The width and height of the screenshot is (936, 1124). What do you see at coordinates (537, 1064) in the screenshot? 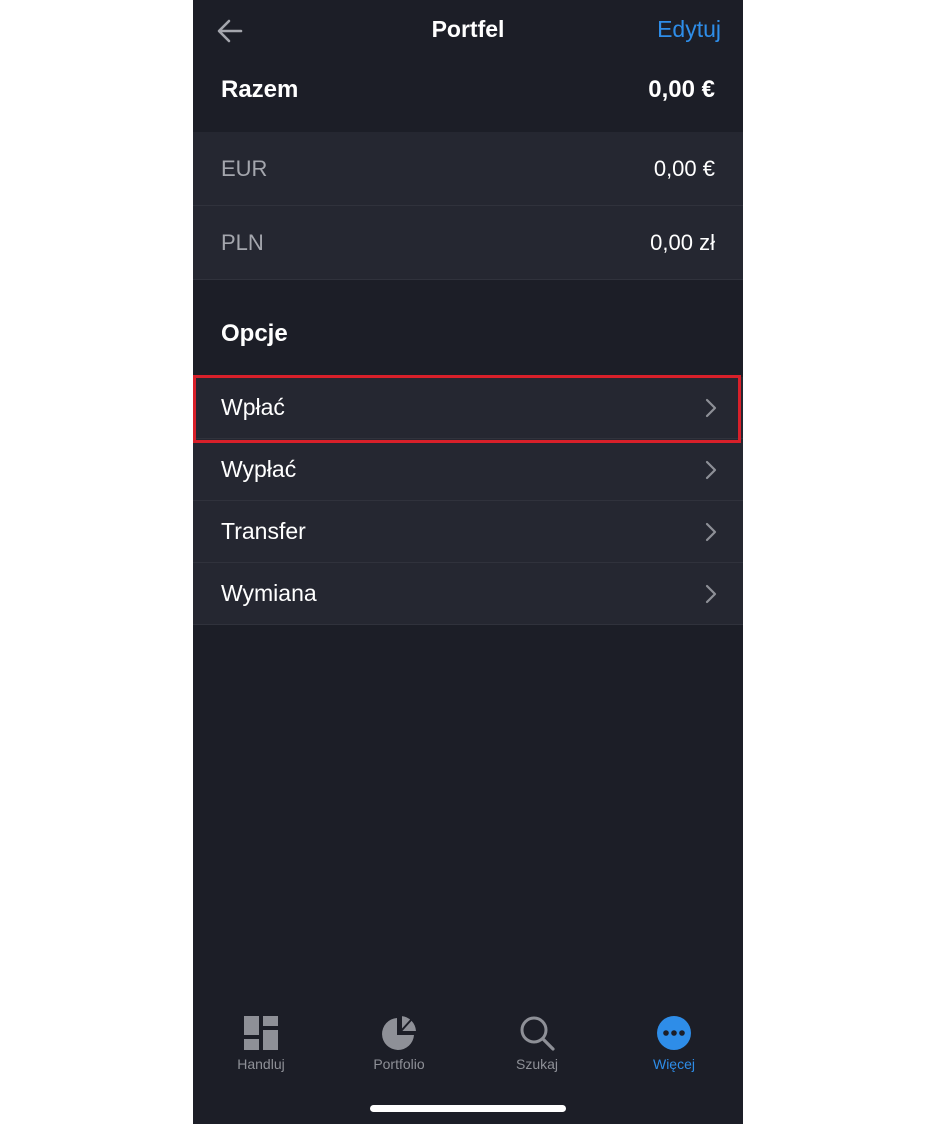
I see `tab-label: Szukaj` at bounding box center [537, 1064].